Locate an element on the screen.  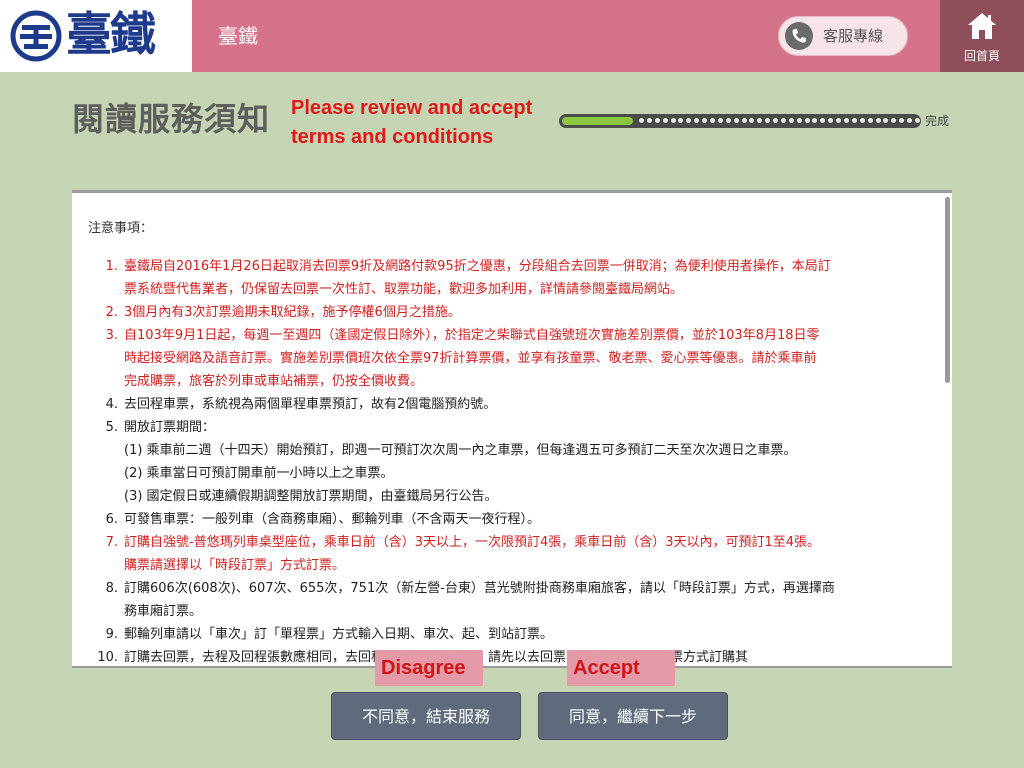
notice-item-text: 可發售車票：一般列車（含商務車廂）、郵輪列車（不含兩天一夜行程）。 is located at coordinates (332, 519).